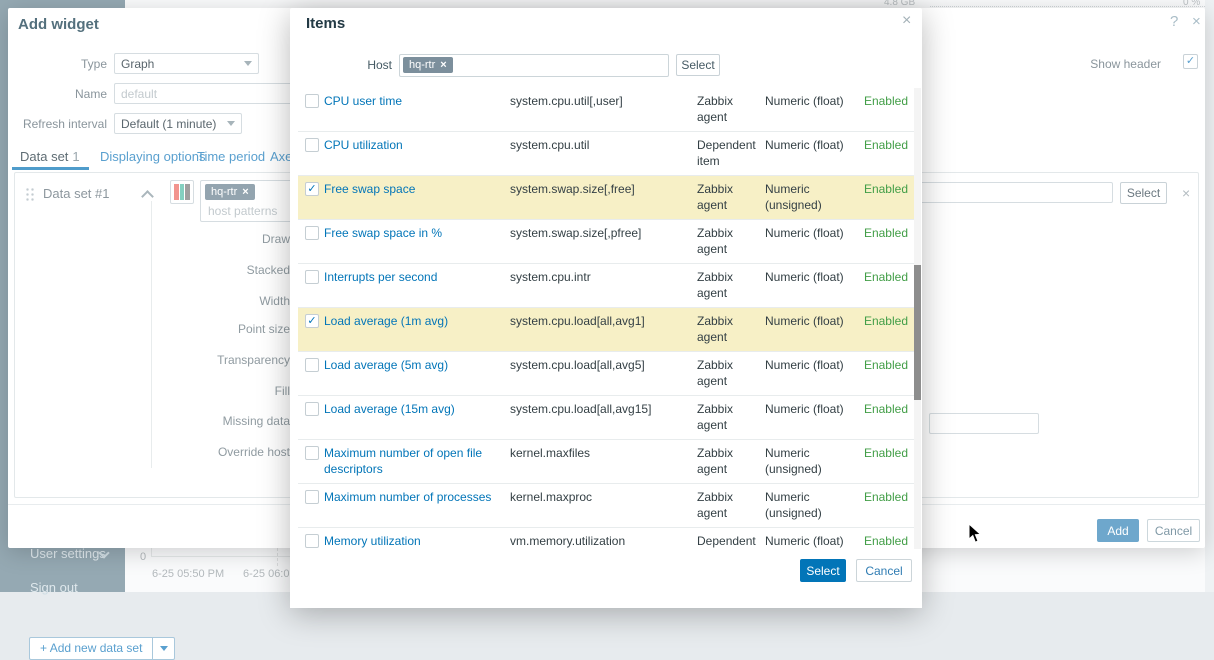 The image size is (1214, 660). Describe the element at coordinates (59, 124) in the screenshot. I see `refresh-interval-label: Refresh interval` at that location.